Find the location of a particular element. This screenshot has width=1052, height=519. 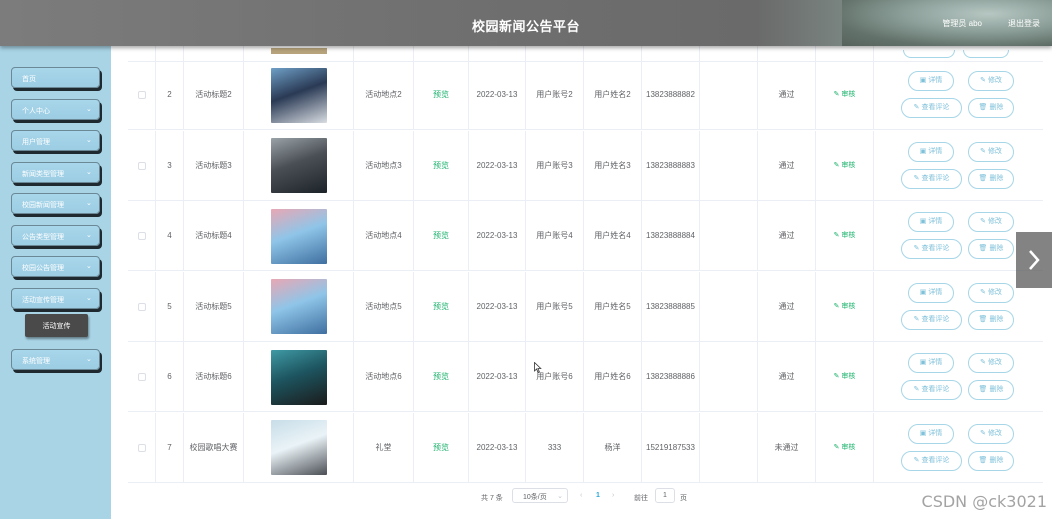

cell-index: 3 is located at coordinates (170, 165).